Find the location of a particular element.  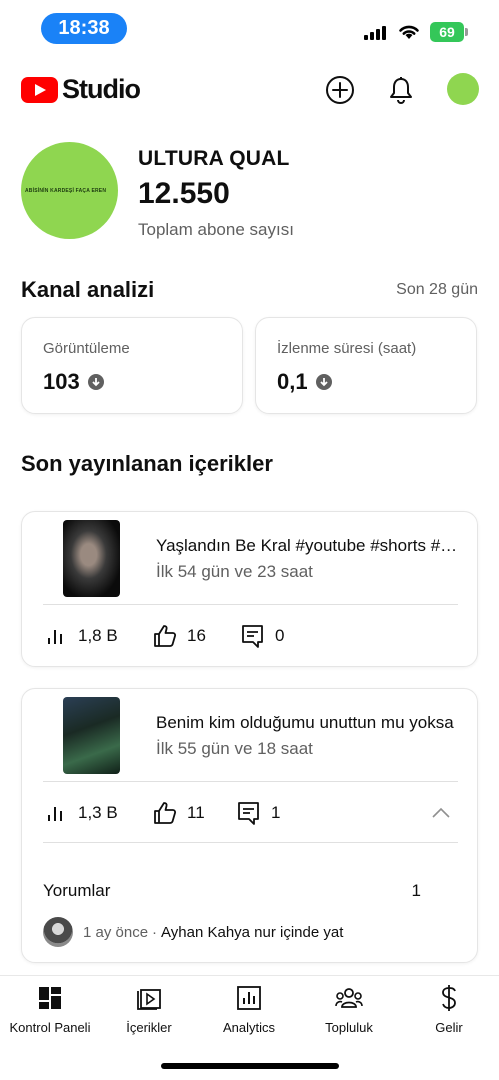

app-header: Studio is located at coordinates (249, 90).